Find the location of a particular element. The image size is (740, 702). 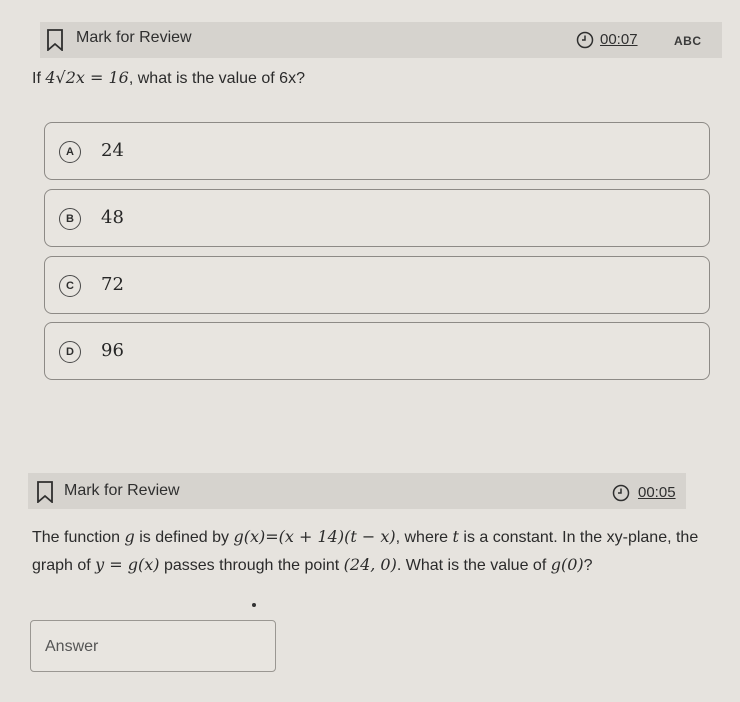

q1-question-suffix: , what is the value of 6x? is located at coordinates (216, 78).